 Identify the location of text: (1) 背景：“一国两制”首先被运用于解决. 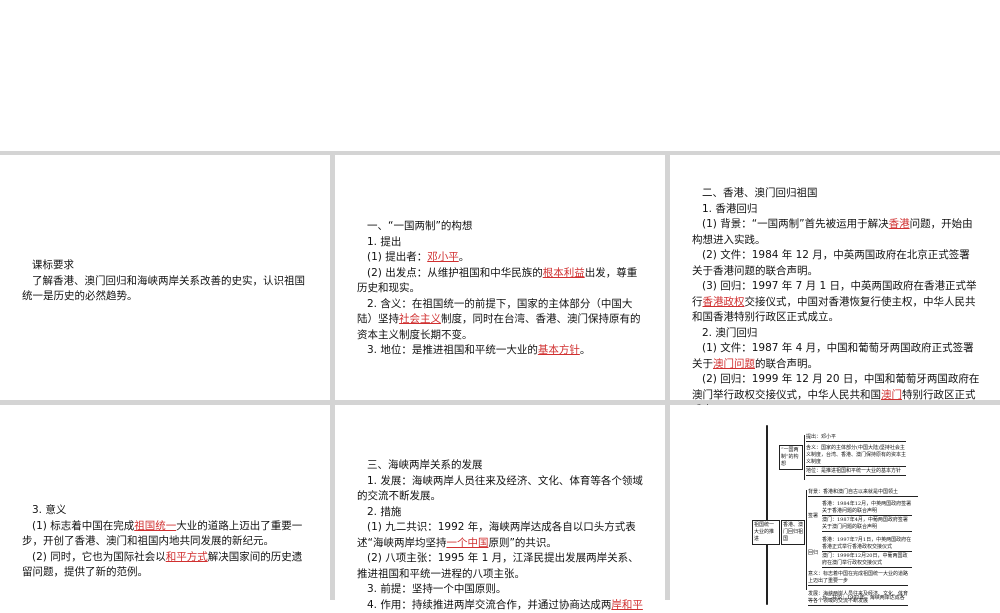
(795, 224).